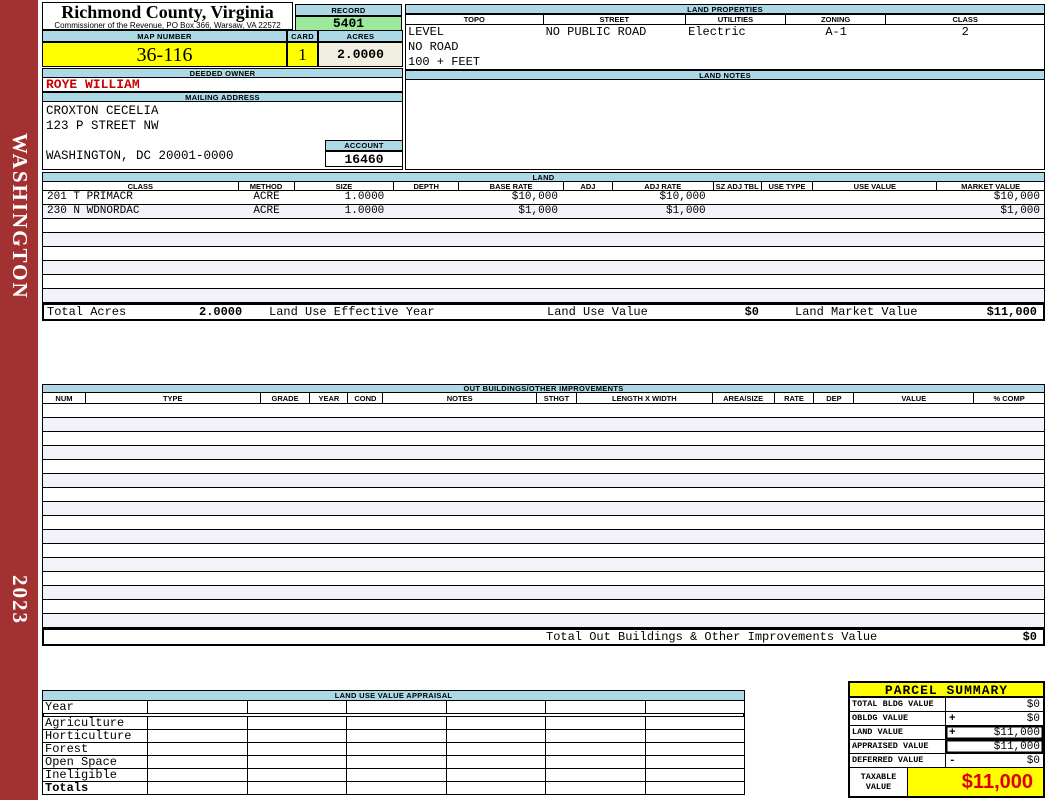 The height and width of the screenshot is (800, 1050). What do you see at coordinates (952, 760) in the screenshot?
I see `parcel-summary-operator: -` at bounding box center [952, 760].